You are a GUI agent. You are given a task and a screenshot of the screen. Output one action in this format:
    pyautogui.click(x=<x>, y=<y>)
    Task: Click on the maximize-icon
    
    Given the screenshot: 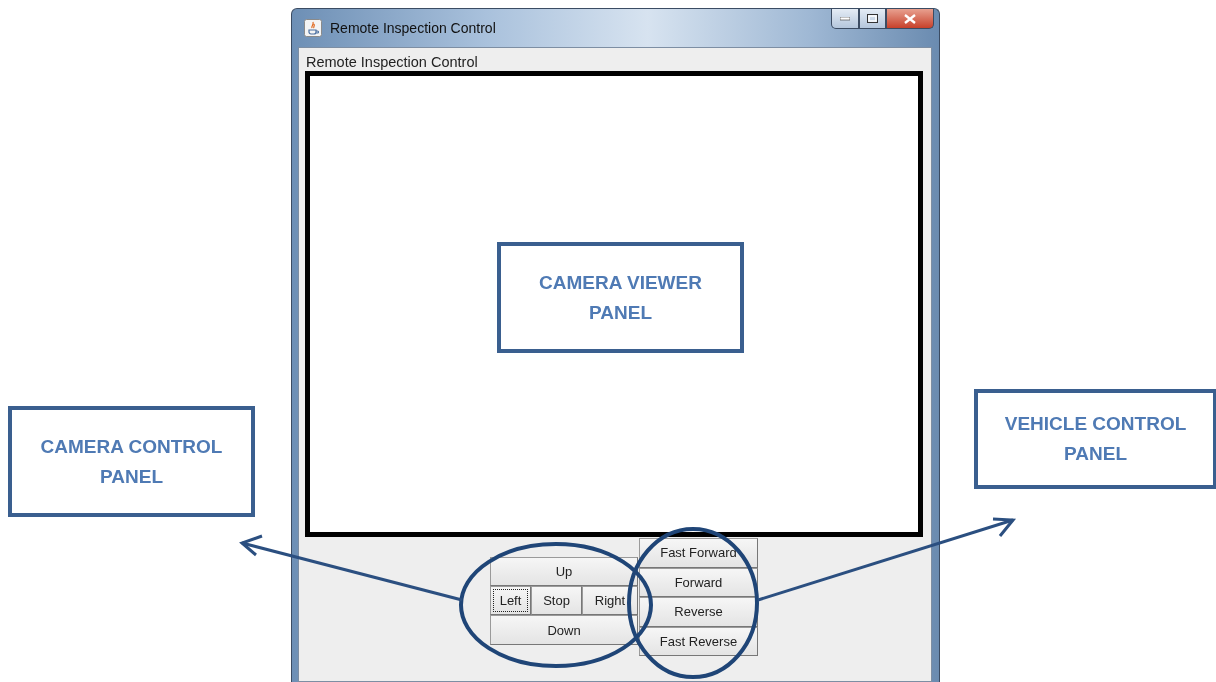 What is the action you would take?
    pyautogui.click(x=872, y=18)
    